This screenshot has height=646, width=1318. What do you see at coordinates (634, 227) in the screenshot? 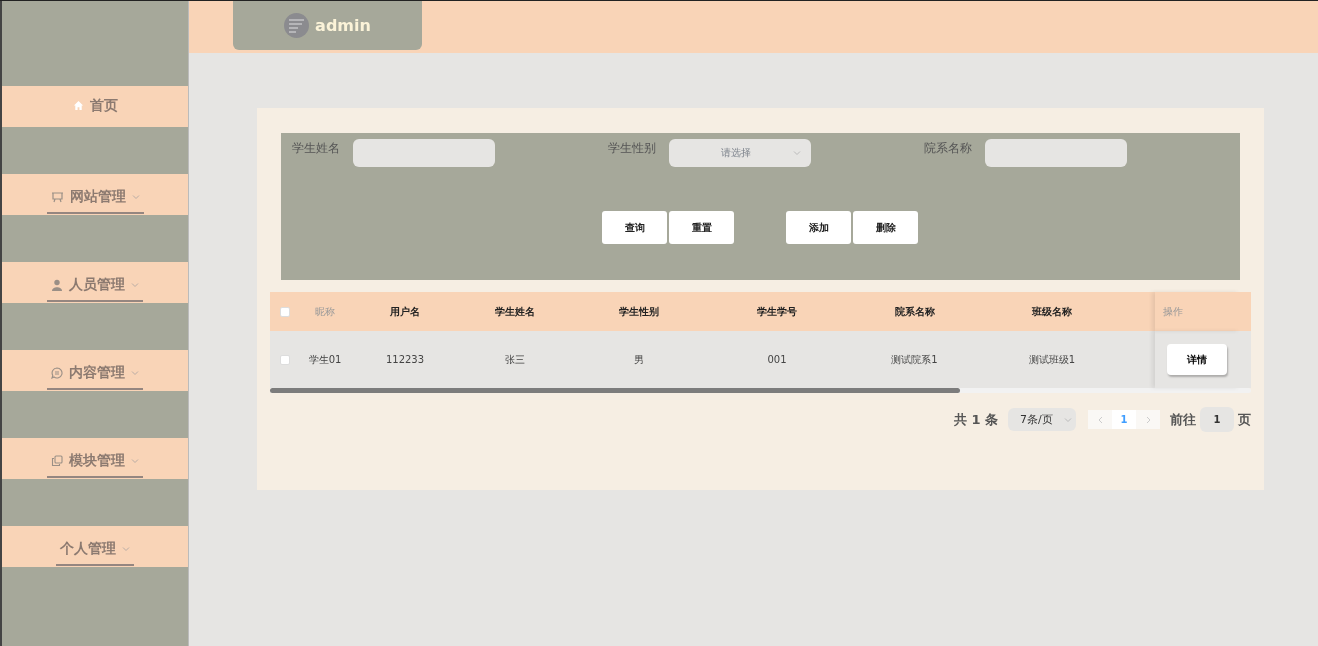
I see `action-button: 查询` at bounding box center [634, 227].